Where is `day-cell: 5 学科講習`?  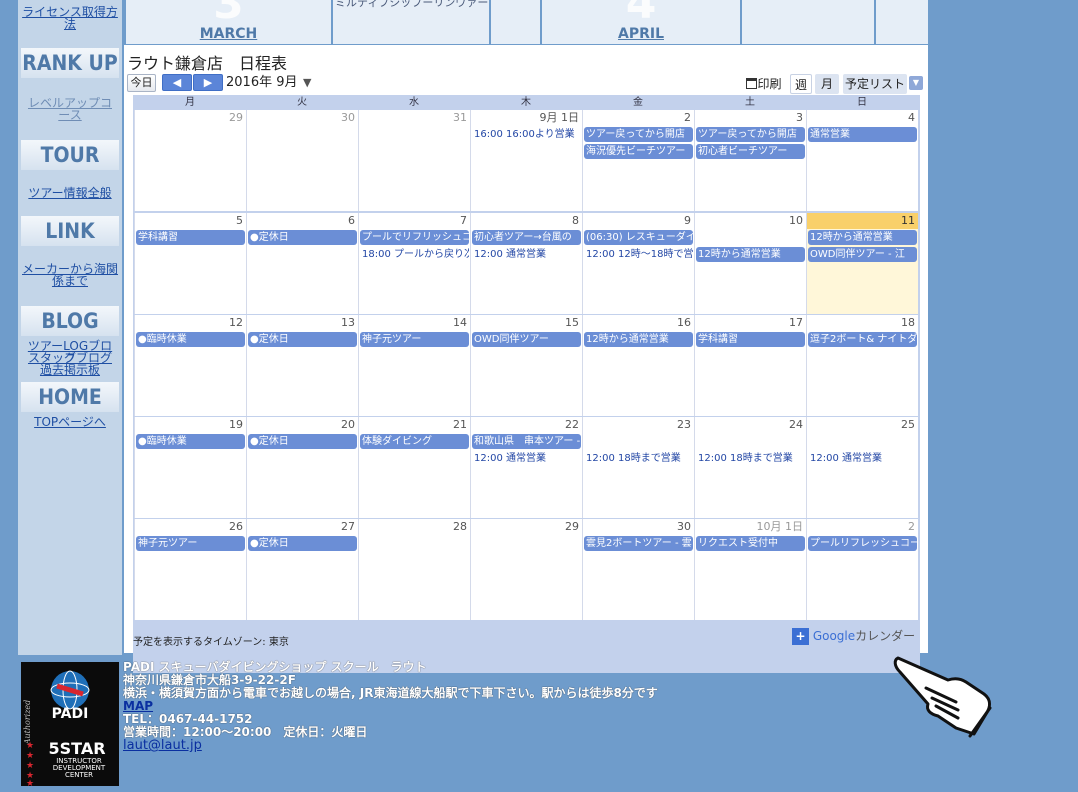 day-cell: 5 学科講習 is located at coordinates (190, 263).